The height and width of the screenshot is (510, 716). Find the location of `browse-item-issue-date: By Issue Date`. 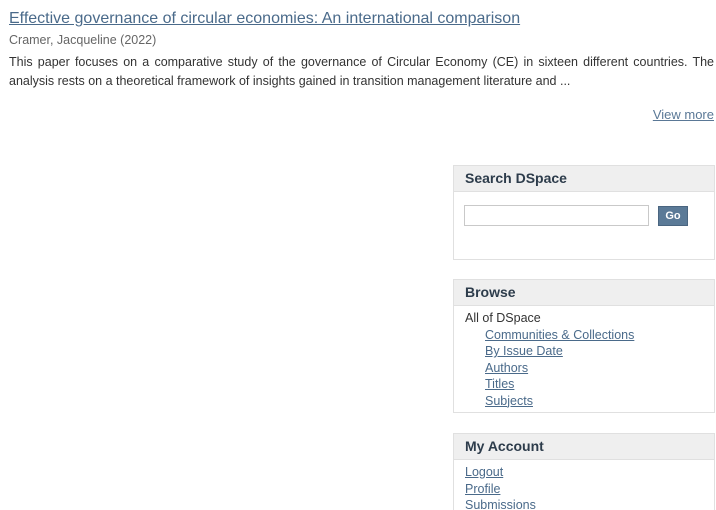

browse-item-issue-date: By Issue Date is located at coordinates (589, 351).